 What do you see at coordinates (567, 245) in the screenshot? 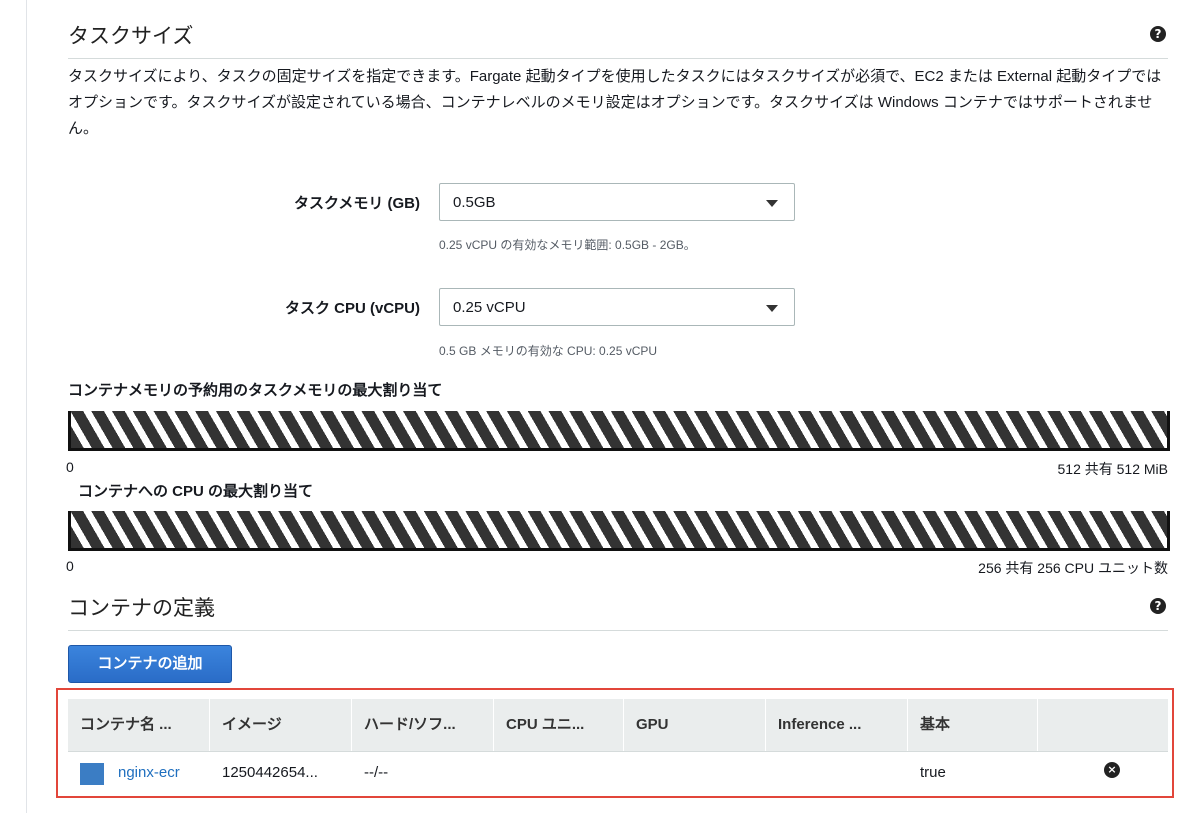
I see `task-memory-hint: 0.25 vCPU の有効なメモリ範囲: 0.5GB - 2GB。` at bounding box center [567, 245].